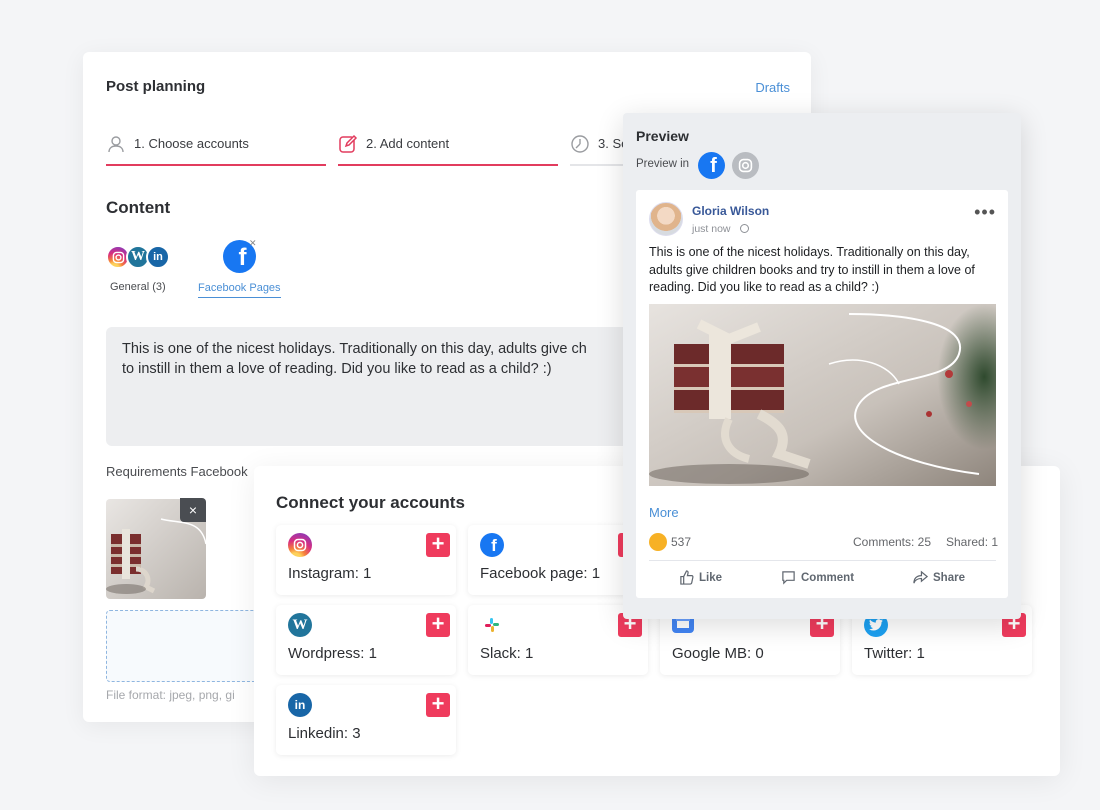  I want to click on reactions-count: 537, so click(681, 542).